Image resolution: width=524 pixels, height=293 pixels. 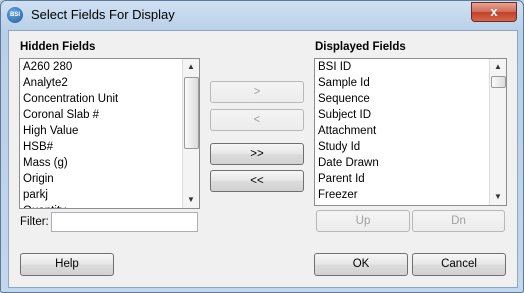 What do you see at coordinates (109, 205) in the screenshot?
I see `list-item: Quantity` at bounding box center [109, 205].